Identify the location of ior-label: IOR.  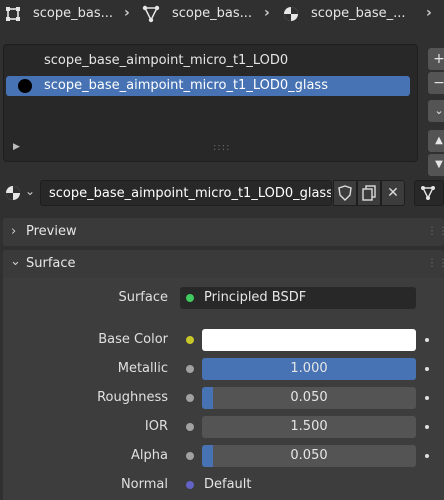
(156, 426).